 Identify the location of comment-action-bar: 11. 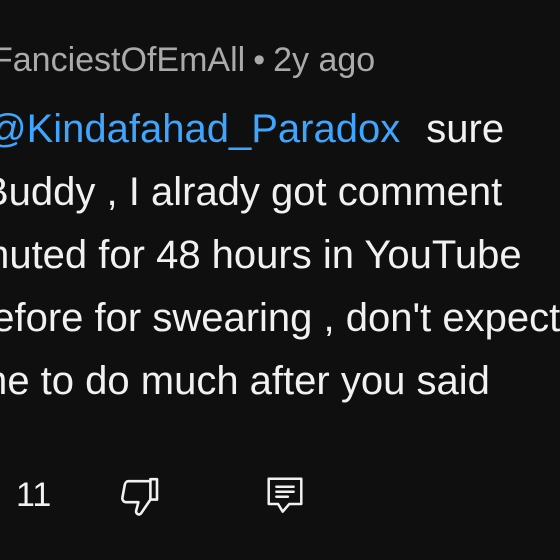
(280, 495).